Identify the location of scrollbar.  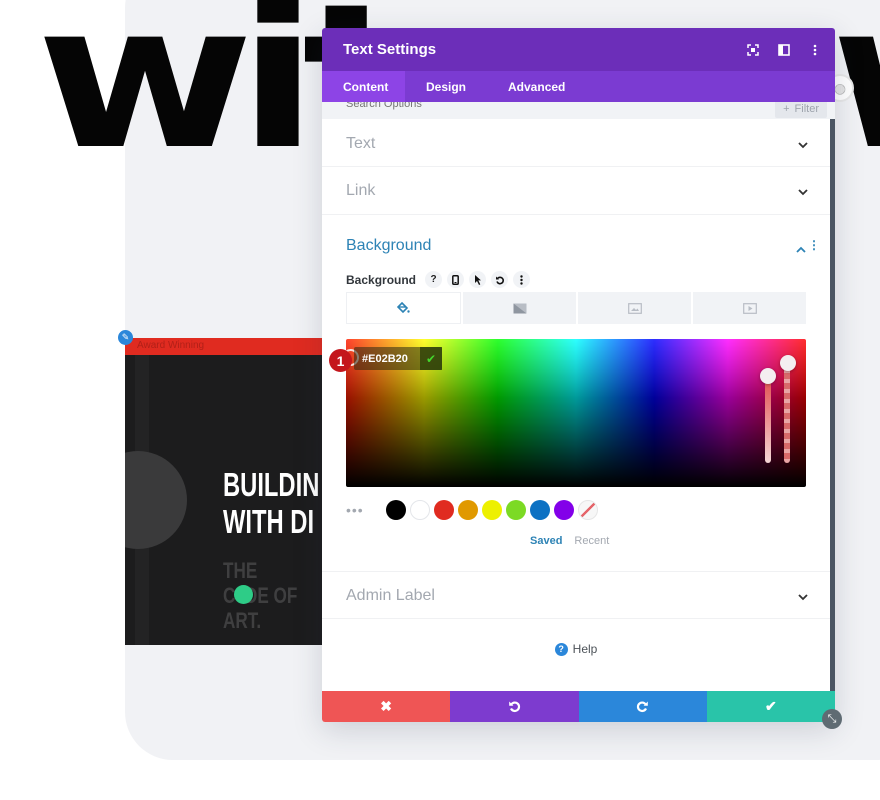
(832, 405).